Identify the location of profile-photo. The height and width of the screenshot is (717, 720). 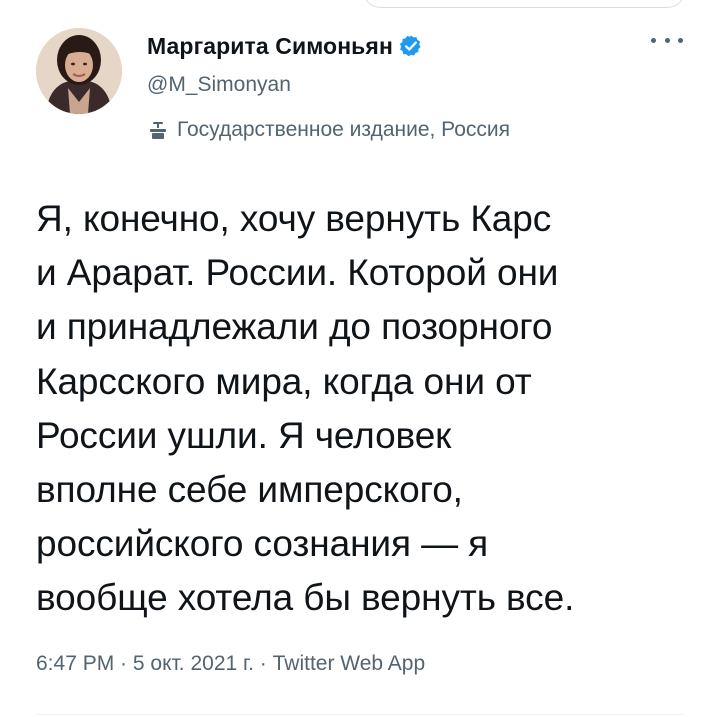
(79, 71).